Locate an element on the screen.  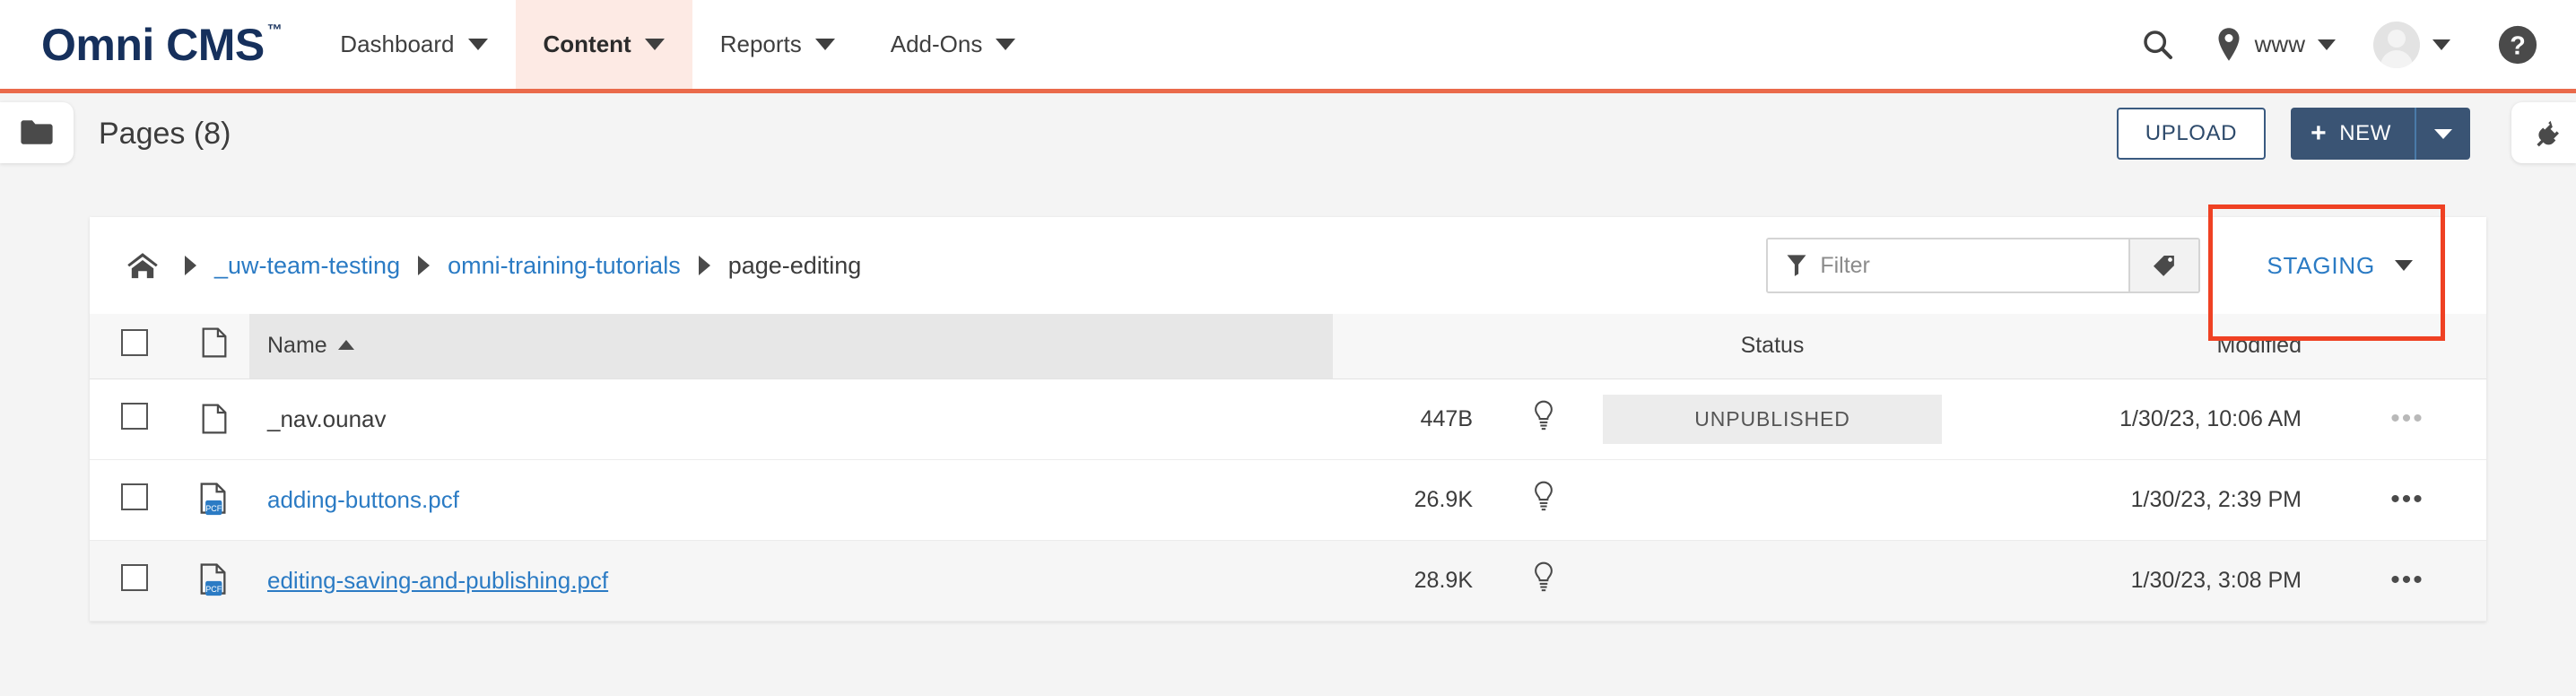
staging-publish-target-dropdown: STAGING is located at coordinates (2376, 266).